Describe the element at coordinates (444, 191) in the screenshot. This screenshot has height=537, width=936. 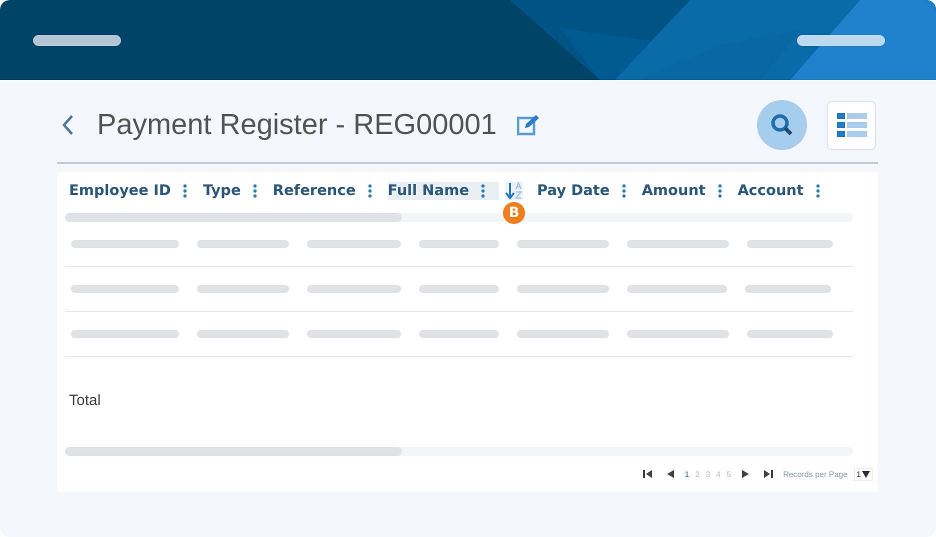
I see `column-header: Full Name` at that location.